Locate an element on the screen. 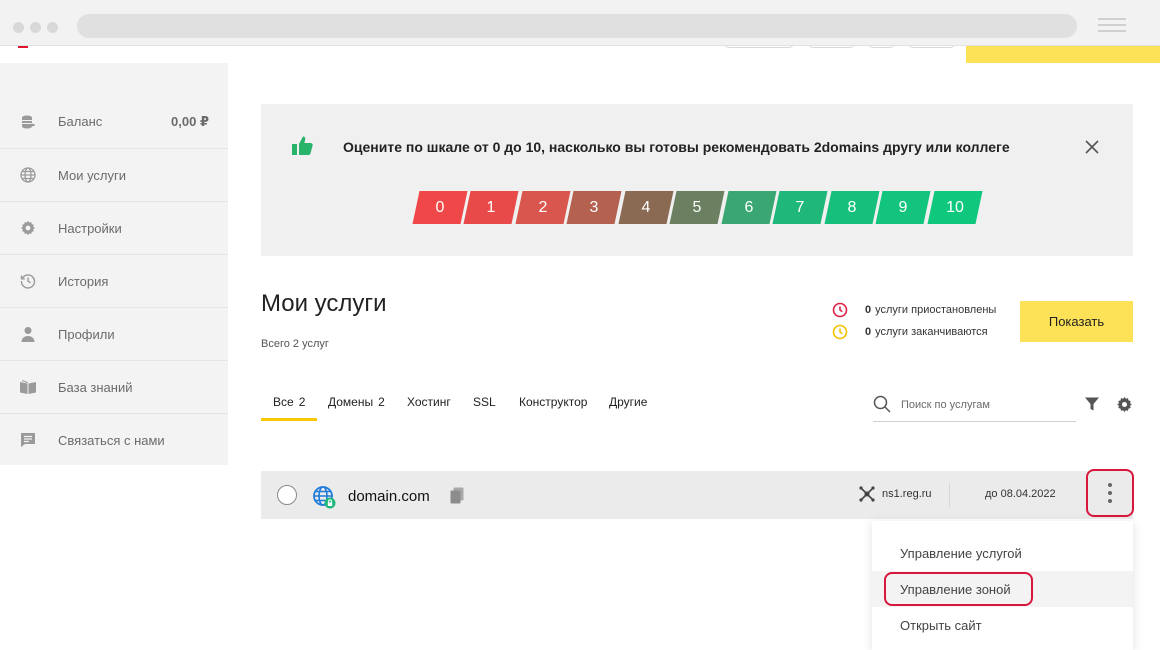 The image size is (1160, 650). nameserver-value: ns1.reg.ru is located at coordinates (907, 494).